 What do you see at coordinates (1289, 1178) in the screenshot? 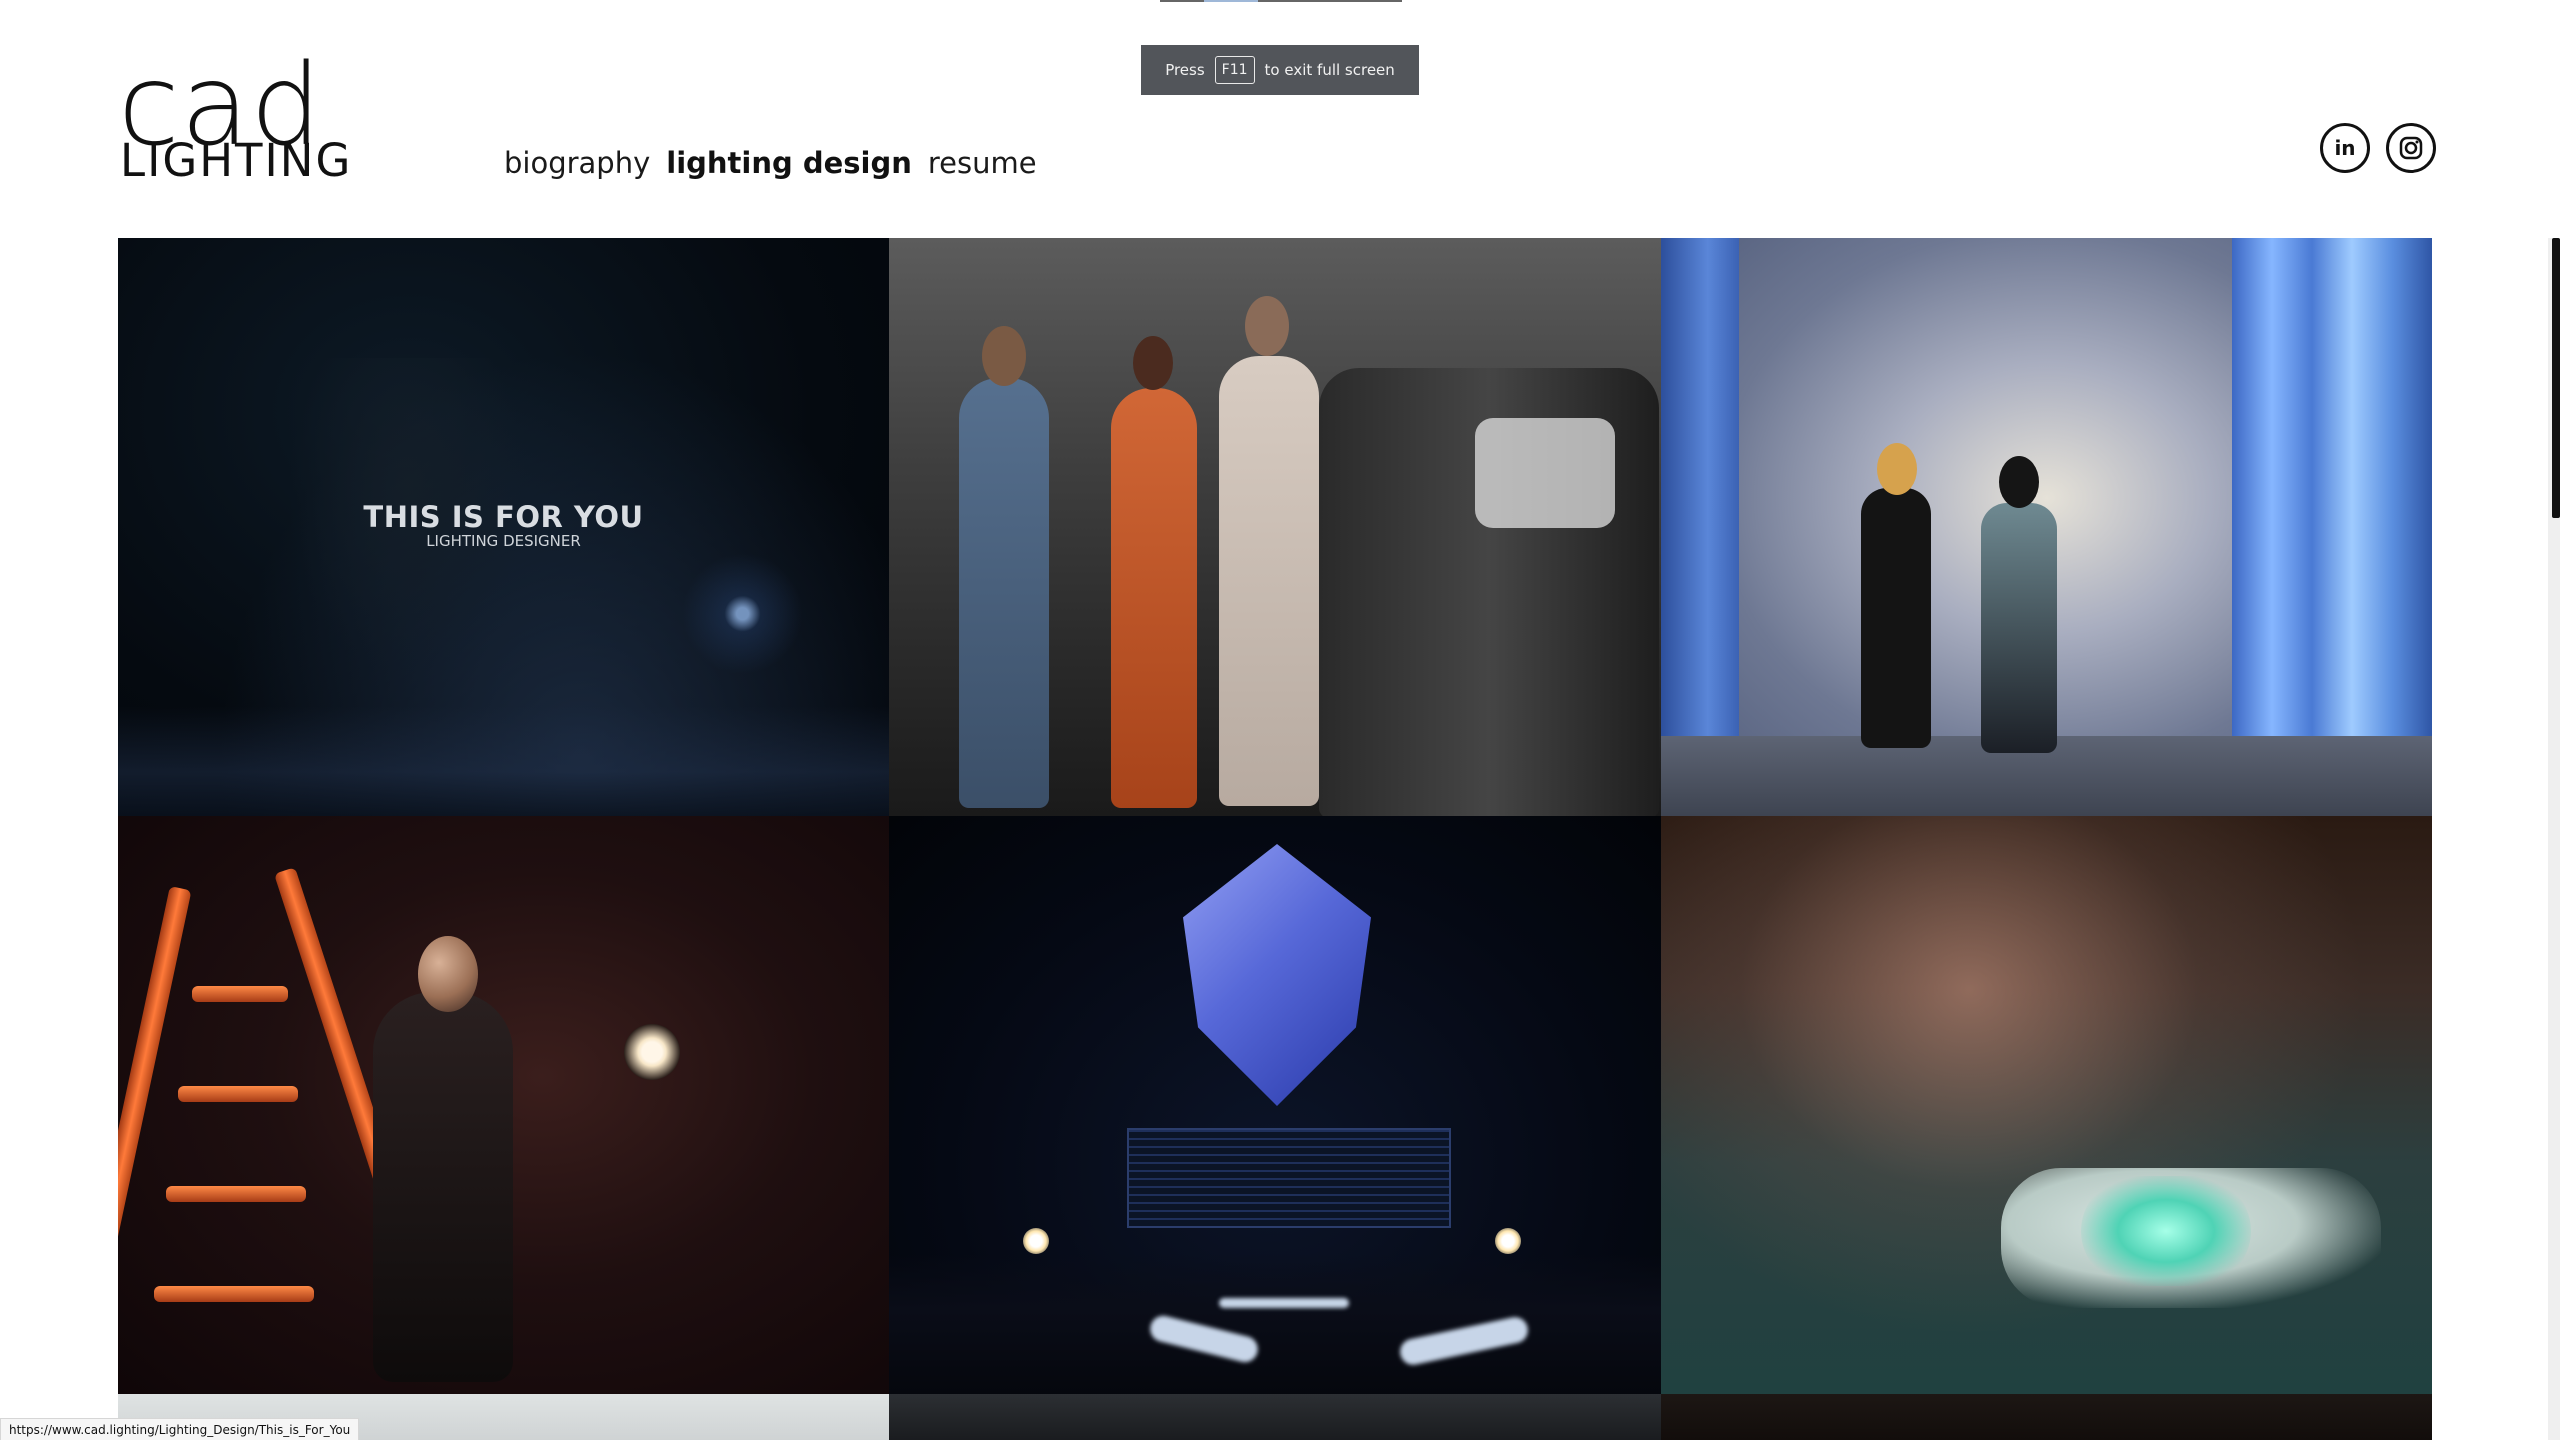
I see `stage-screen` at bounding box center [1289, 1178].